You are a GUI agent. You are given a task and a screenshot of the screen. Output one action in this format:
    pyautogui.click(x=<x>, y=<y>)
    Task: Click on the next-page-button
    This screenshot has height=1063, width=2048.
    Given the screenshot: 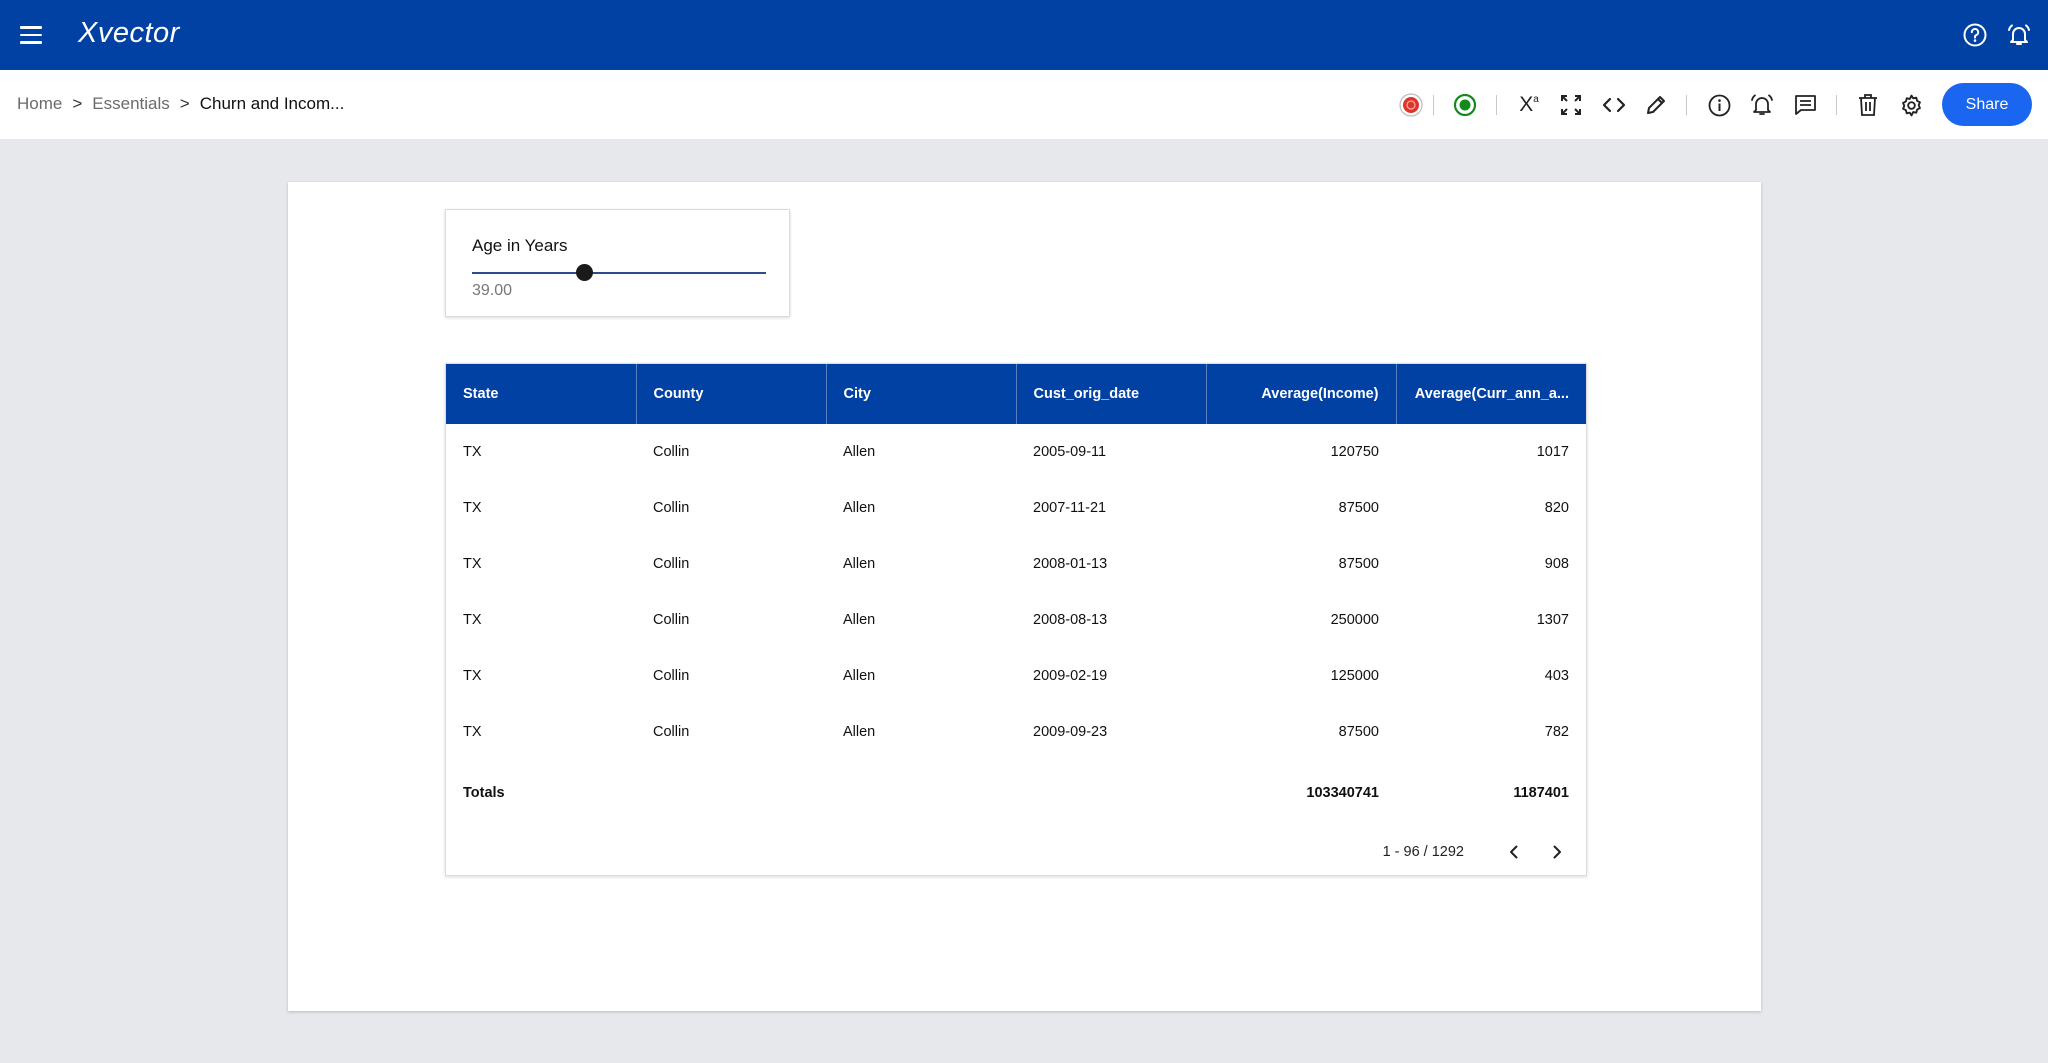 What is the action you would take?
    pyautogui.click(x=1557, y=852)
    